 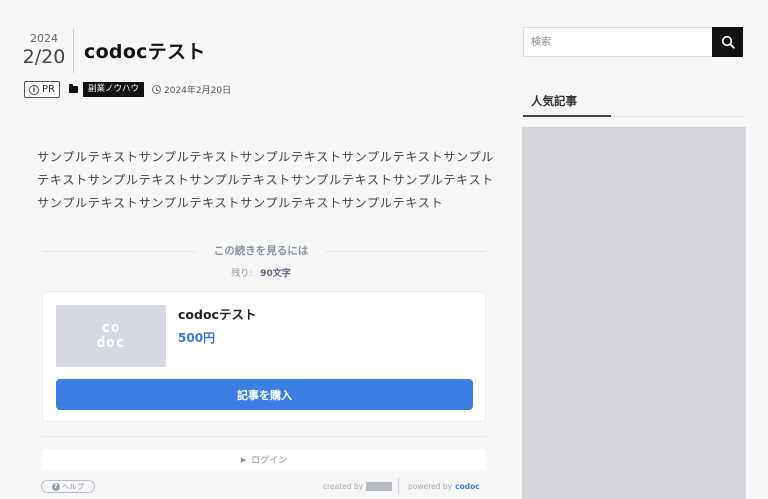 What do you see at coordinates (113, 89) in the screenshot?
I see `category-link: 副業ノウハウ` at bounding box center [113, 89].